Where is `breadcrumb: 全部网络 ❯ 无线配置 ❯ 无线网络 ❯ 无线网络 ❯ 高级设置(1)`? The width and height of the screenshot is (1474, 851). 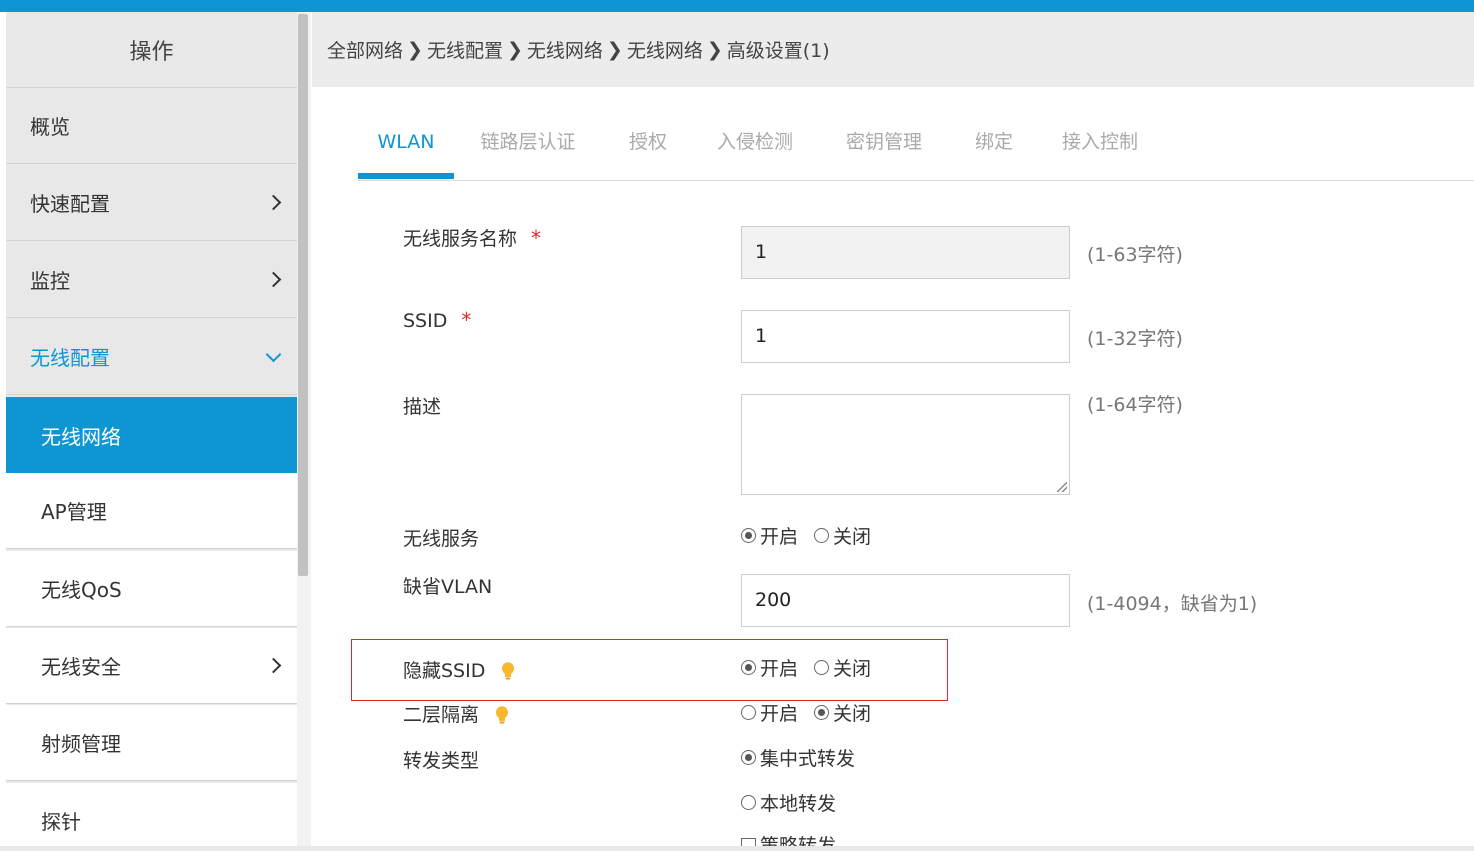
breadcrumb: 全部网络 ❯ 无线配置 ❯ 无线网络 ❯ 无线网络 ❯ 高级设置(1) is located at coordinates (893, 49).